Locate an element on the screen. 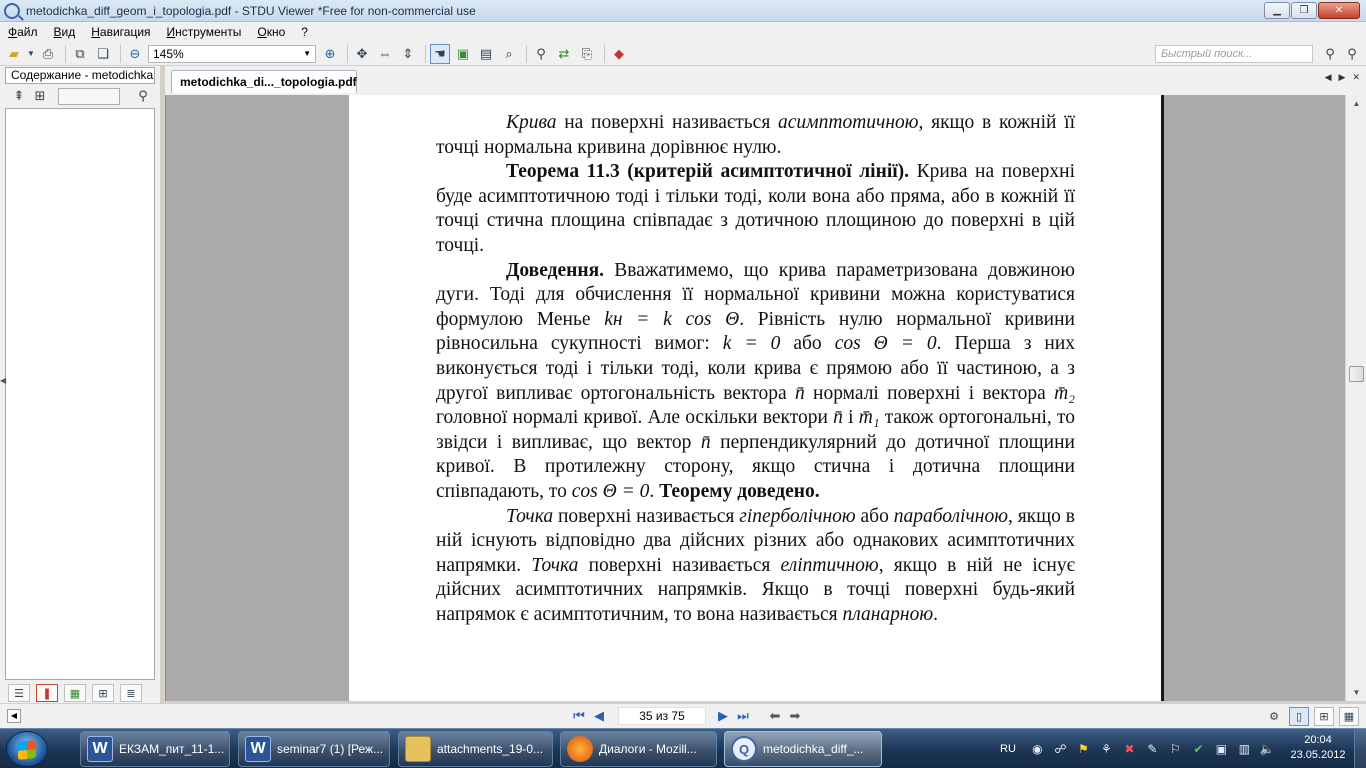 Image resolution: width=1366 pixels, height=768 pixels. export-page-button: ⧉ is located at coordinates (80, 54).